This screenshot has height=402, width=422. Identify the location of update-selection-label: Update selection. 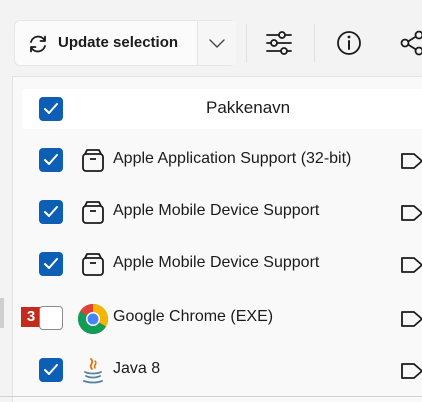
(118, 42).